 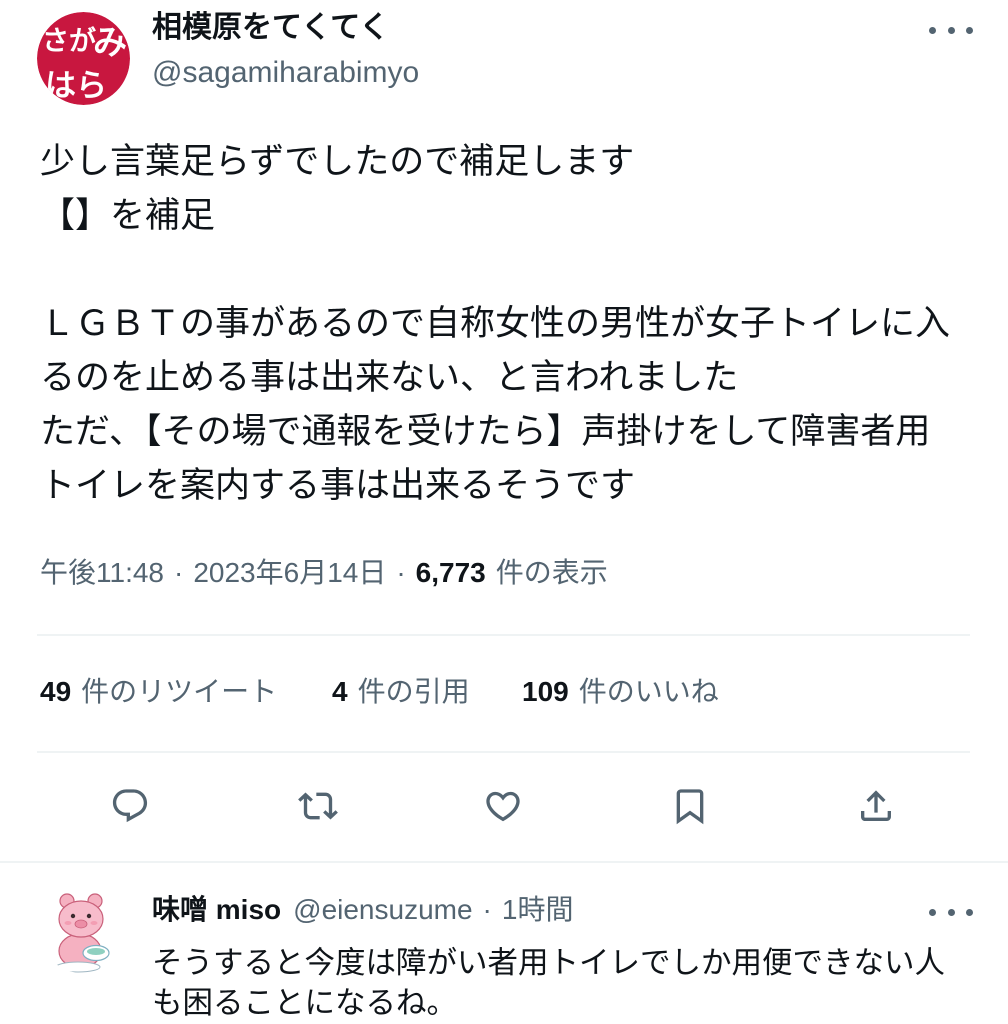 I want to click on retweet-icon, so click(x=318, y=806).